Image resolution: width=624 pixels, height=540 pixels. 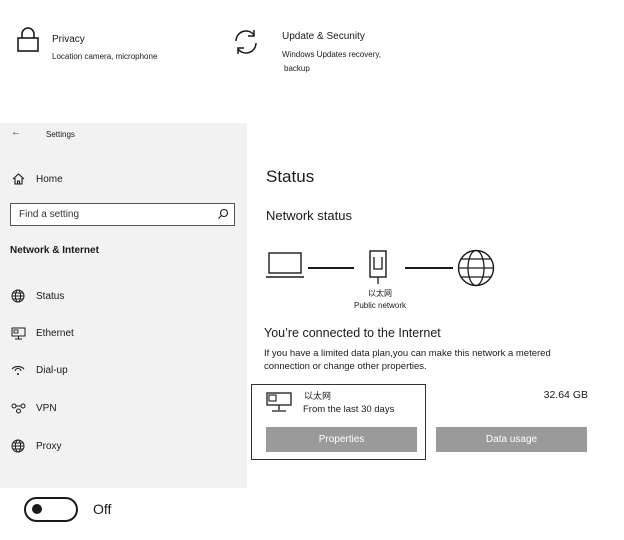 I want to click on vpn-icon, so click(x=18, y=408).